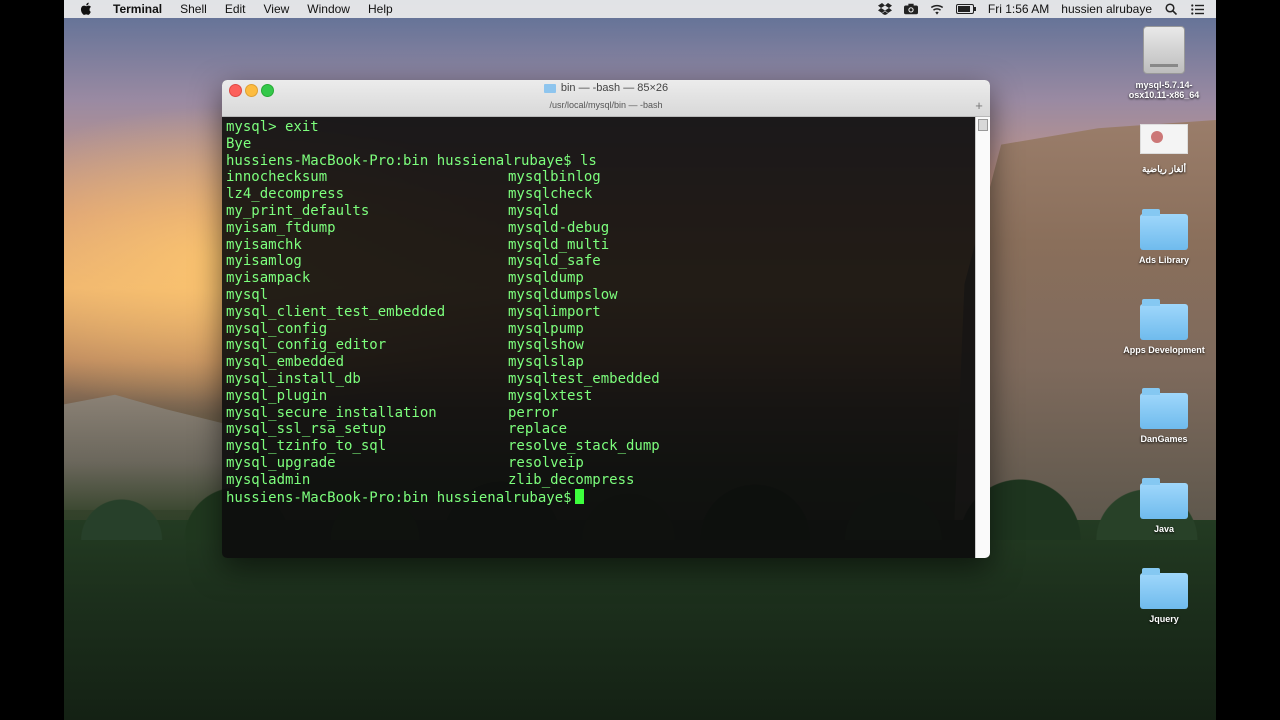 The height and width of the screenshot is (720, 1280). Describe the element at coordinates (550, 395) in the screenshot. I see `ls-entry: mysqlxtest` at that location.